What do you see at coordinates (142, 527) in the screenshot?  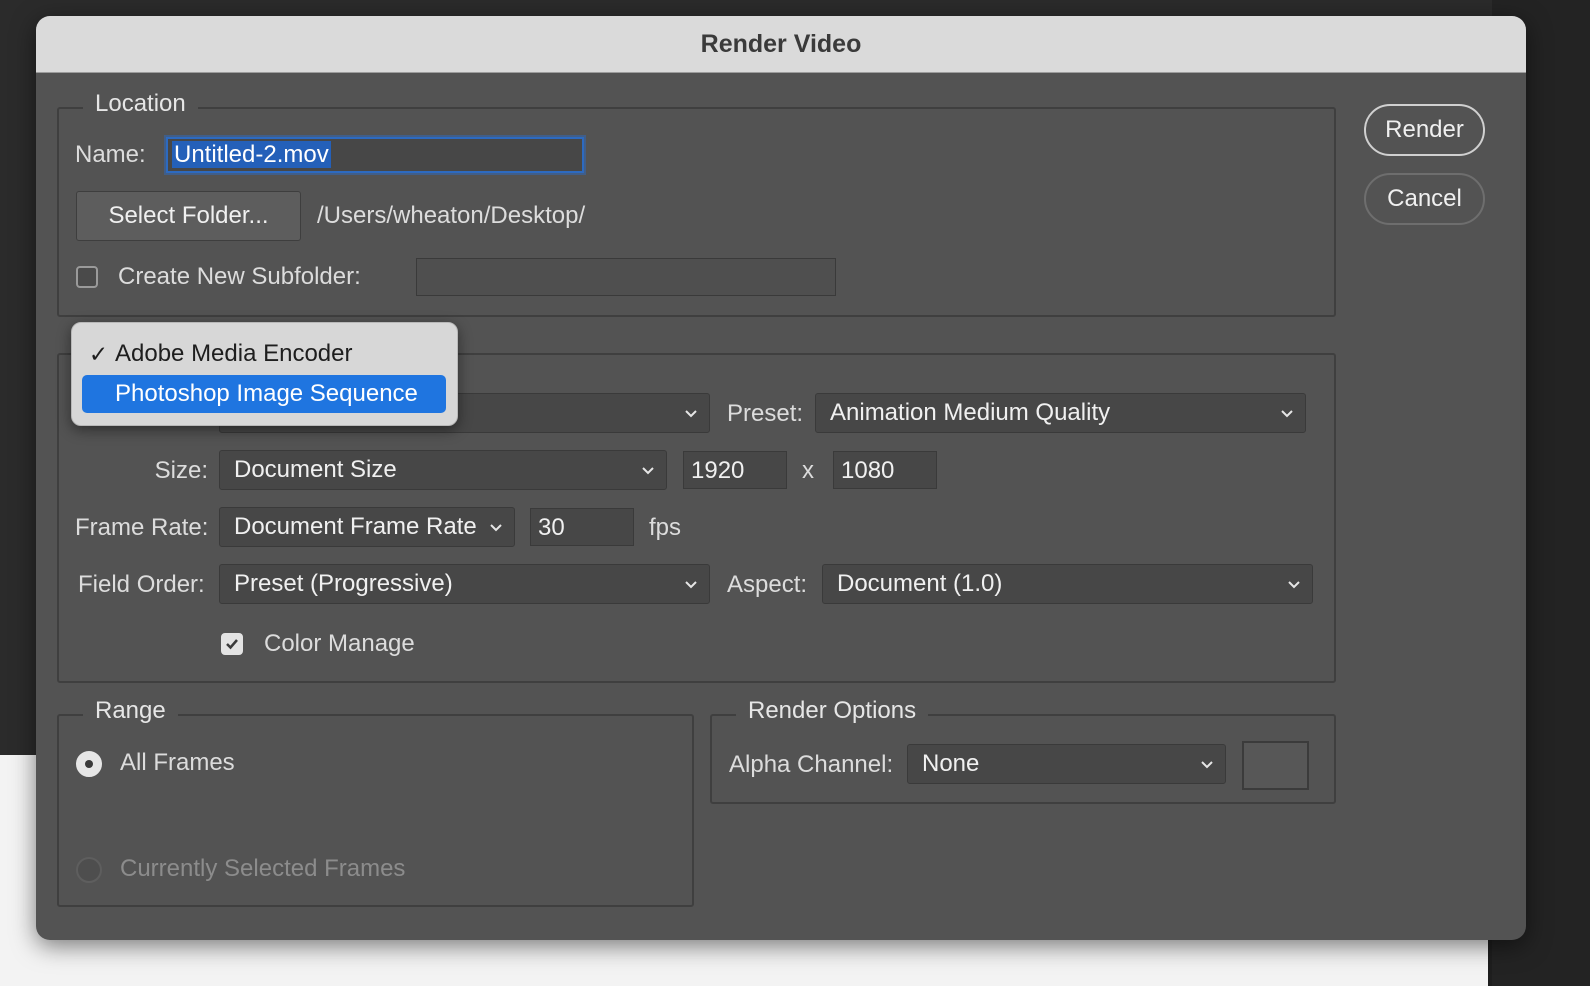 I see `frame-rate-label: Frame Rate:` at bounding box center [142, 527].